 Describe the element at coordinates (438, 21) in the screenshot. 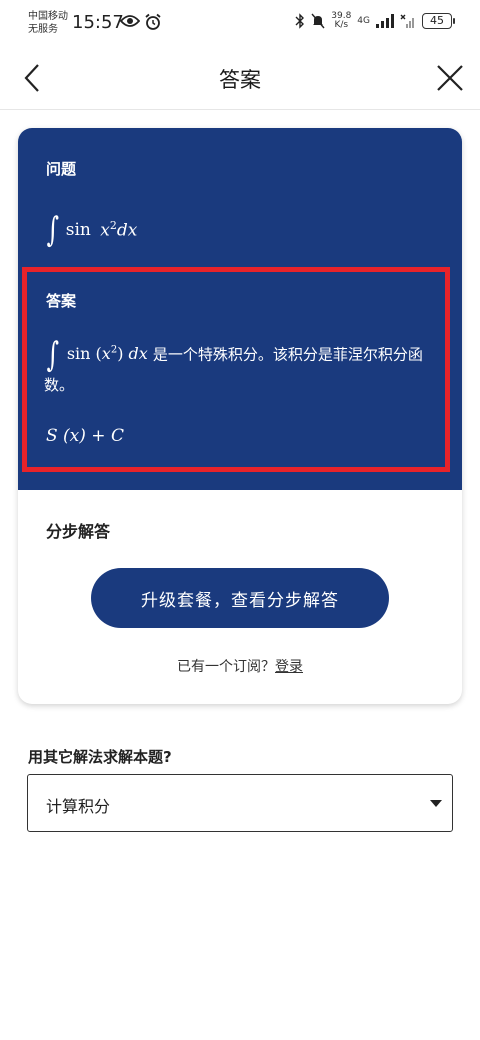

I see `battery-icon: 45` at that location.